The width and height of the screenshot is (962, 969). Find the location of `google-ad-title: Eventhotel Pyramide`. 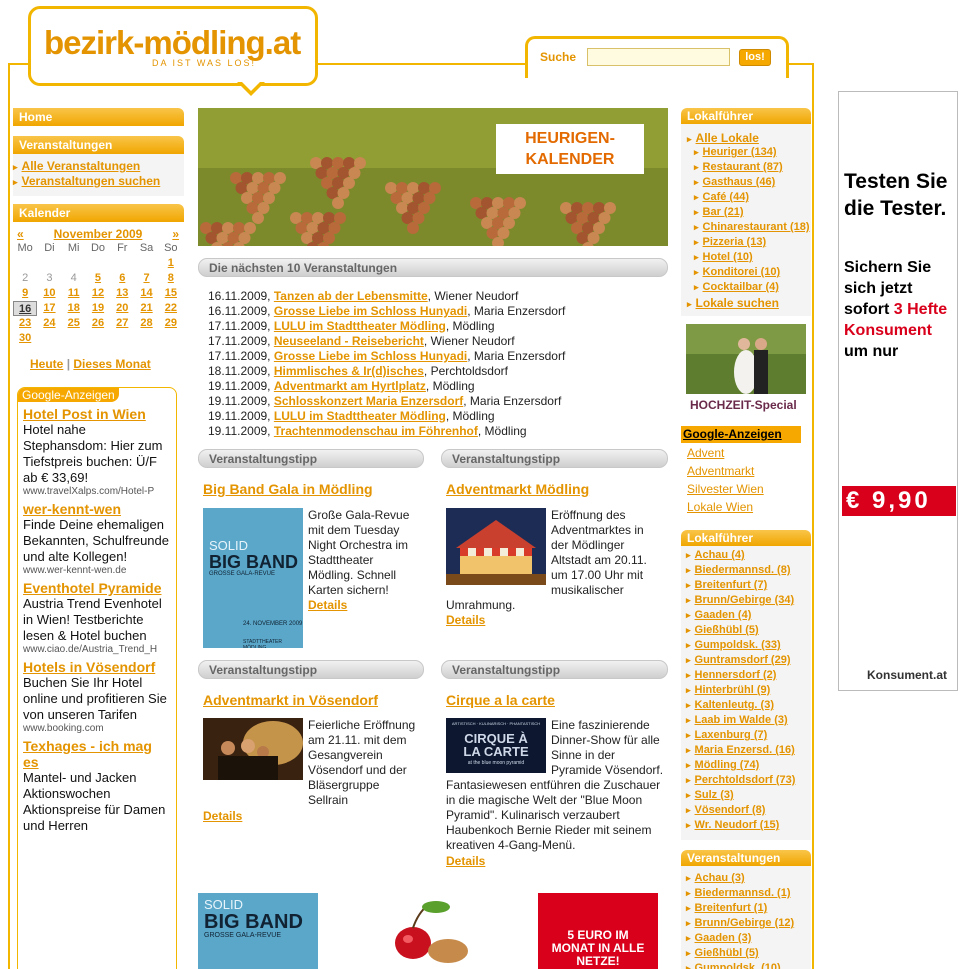

google-ad-title: Eventhotel Pyramide is located at coordinates (97, 588).